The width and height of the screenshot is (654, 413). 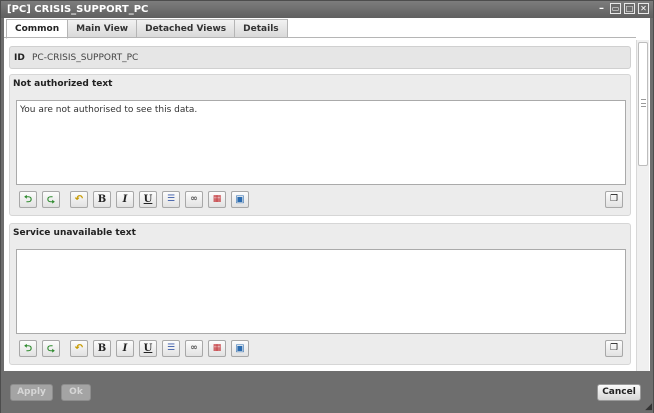 I want to click on scrollbar-thumb, so click(x=643, y=104).